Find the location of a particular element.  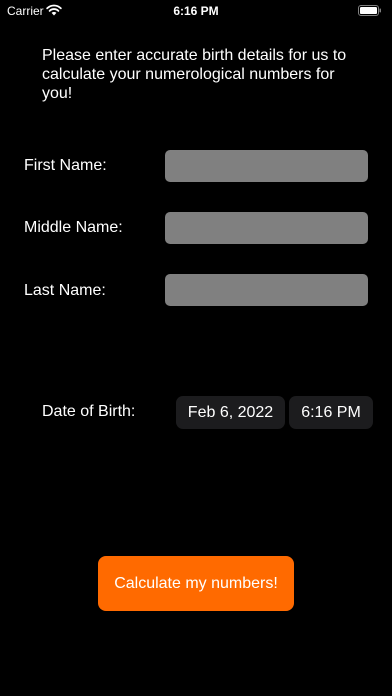

last-name-label: Last Name: is located at coordinates (65, 290).